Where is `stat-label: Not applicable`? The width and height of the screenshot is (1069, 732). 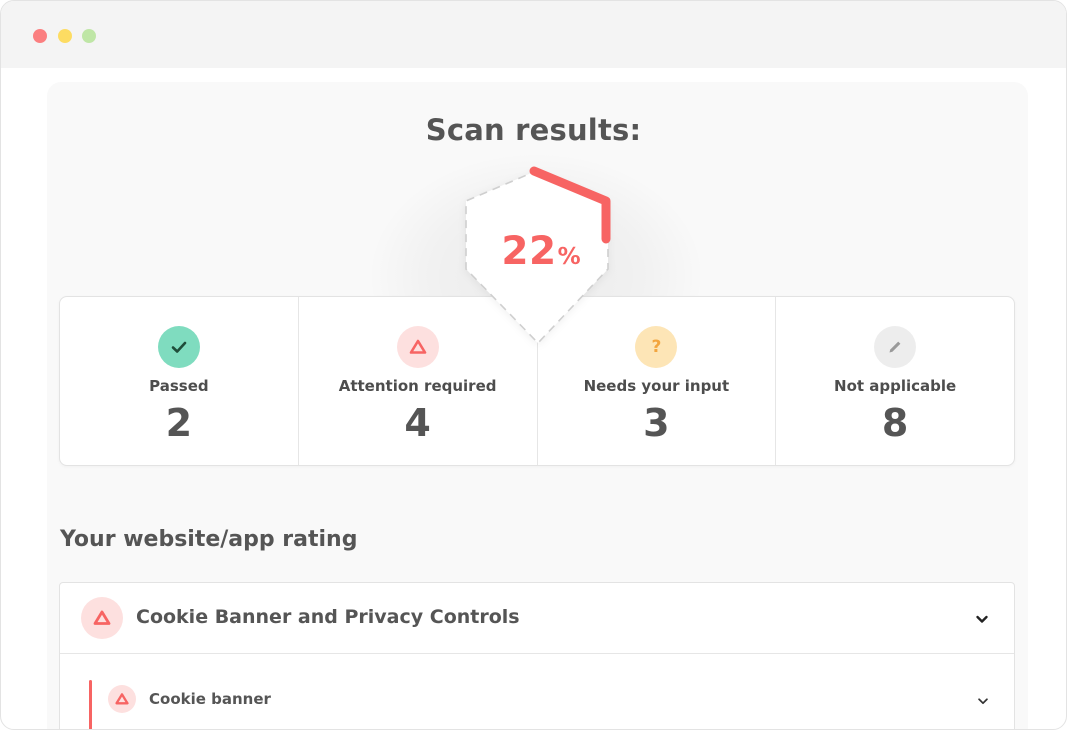 stat-label: Not applicable is located at coordinates (895, 386).